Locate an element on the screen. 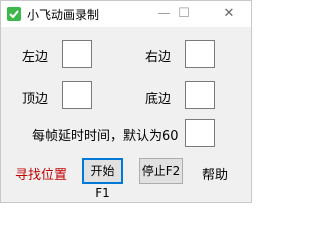 Image resolution: width=320 pixels, height=240 pixels. window-title: 小飞动画录制 is located at coordinates (63, 15).